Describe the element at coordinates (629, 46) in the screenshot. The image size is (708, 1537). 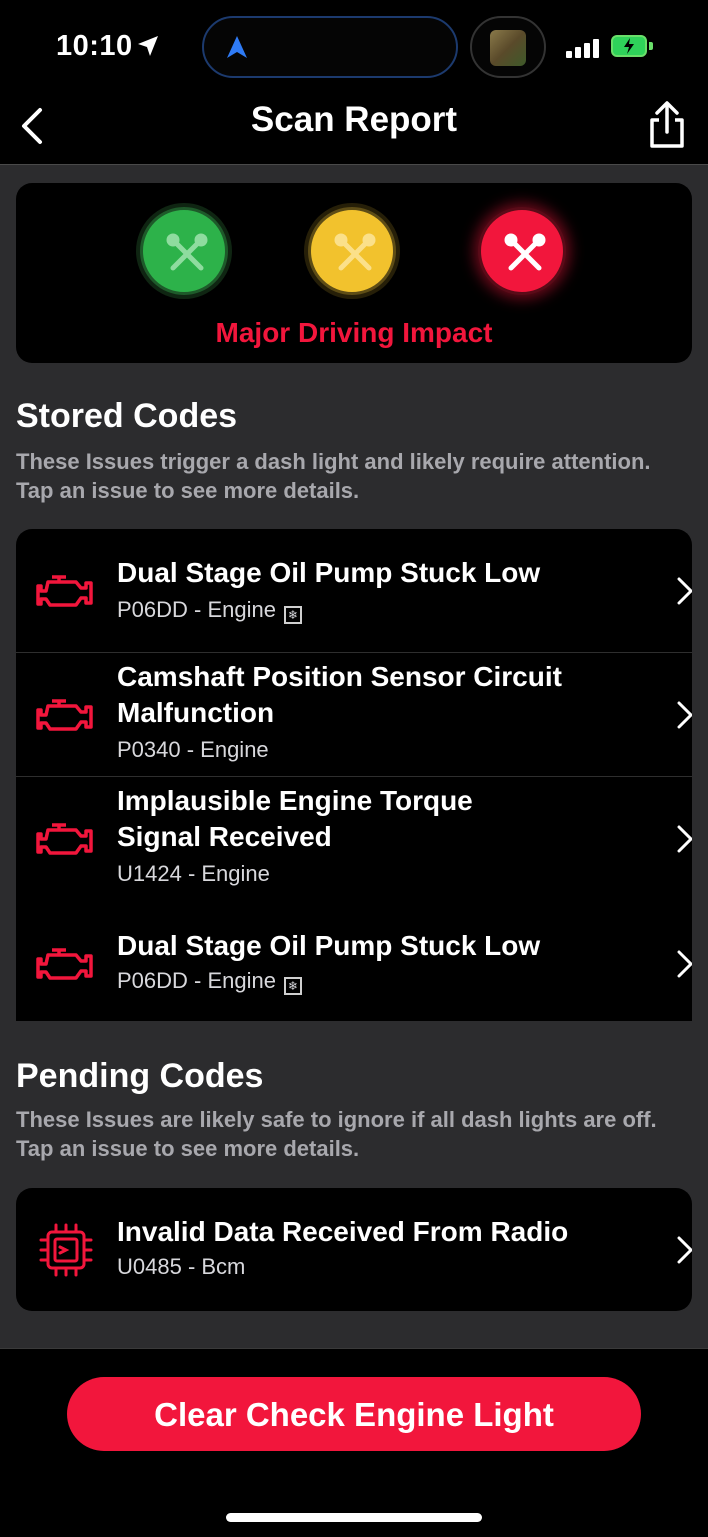
I see `battery-charging-icon` at that location.